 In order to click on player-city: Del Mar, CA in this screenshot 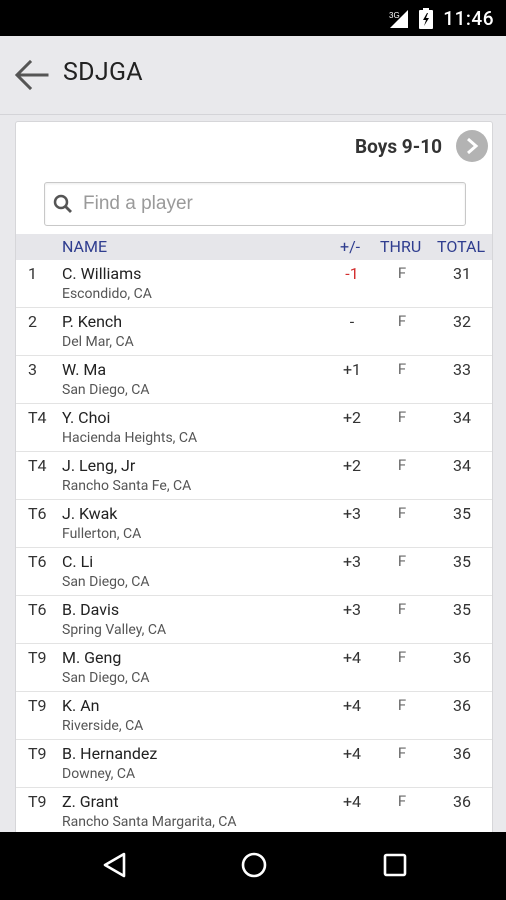, I will do `click(98, 342)`.